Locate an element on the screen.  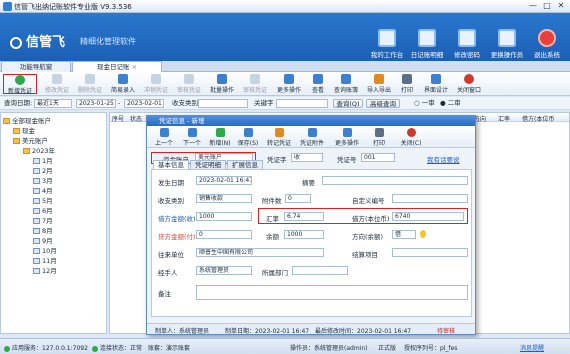
grid-header-cell: 状态 is located at coordinates (136, 118).